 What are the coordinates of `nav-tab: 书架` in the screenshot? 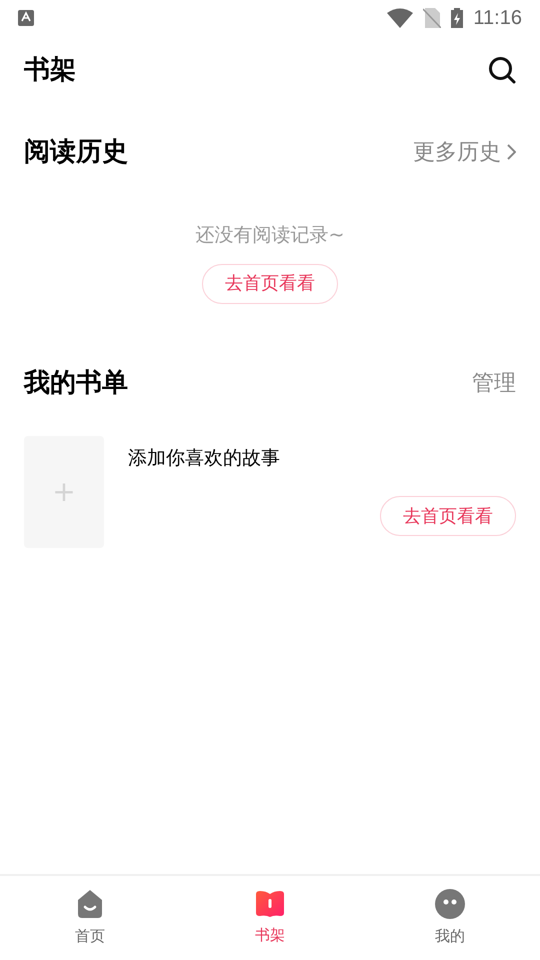 It's located at (270, 918).